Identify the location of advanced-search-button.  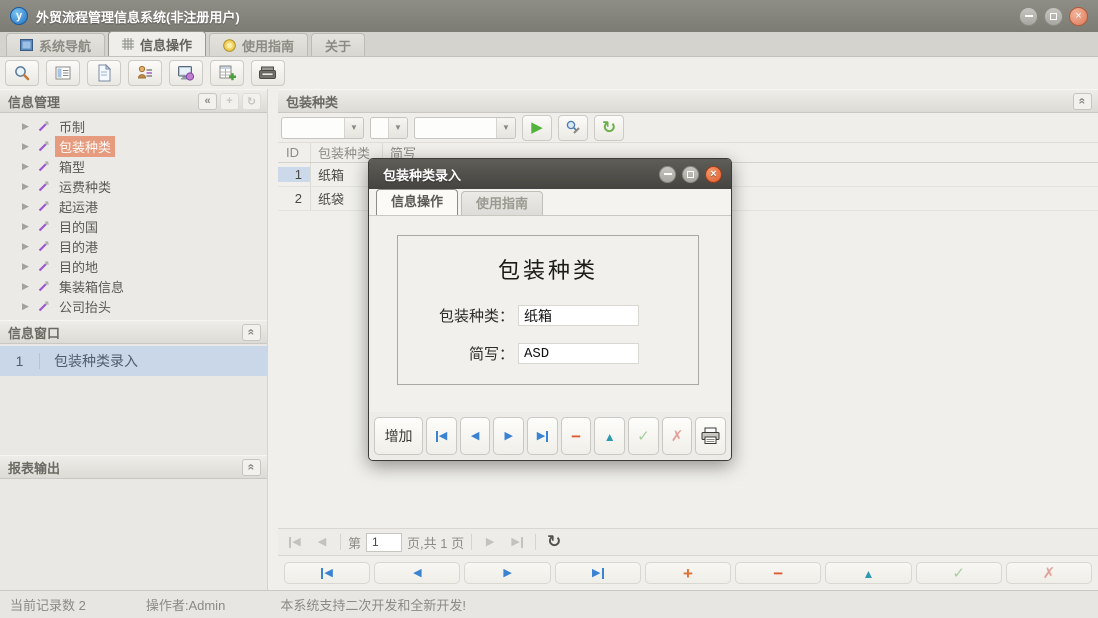
(573, 127).